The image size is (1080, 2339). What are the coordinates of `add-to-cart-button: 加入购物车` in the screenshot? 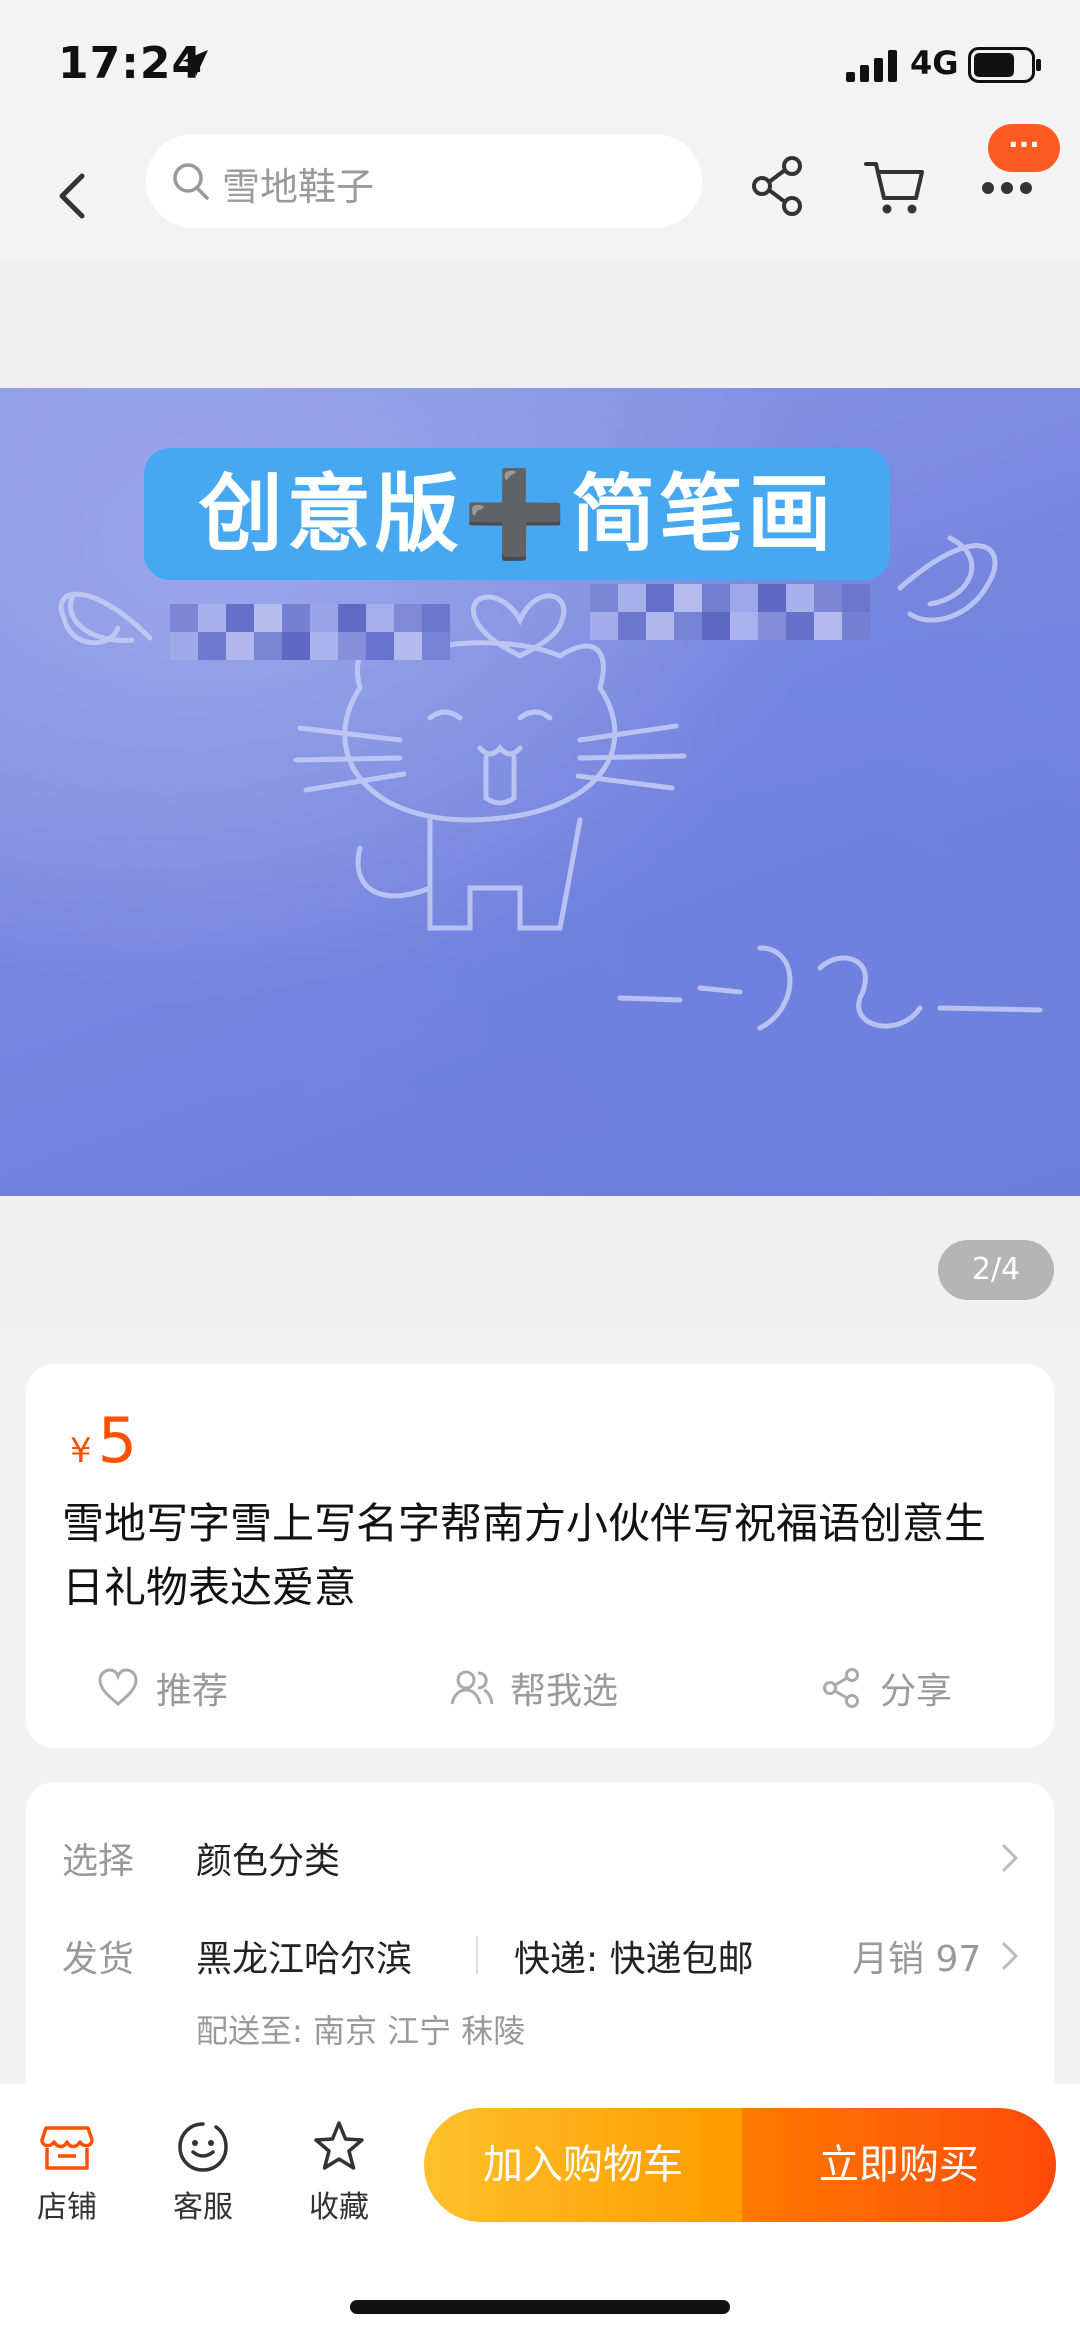 It's located at (583, 2165).